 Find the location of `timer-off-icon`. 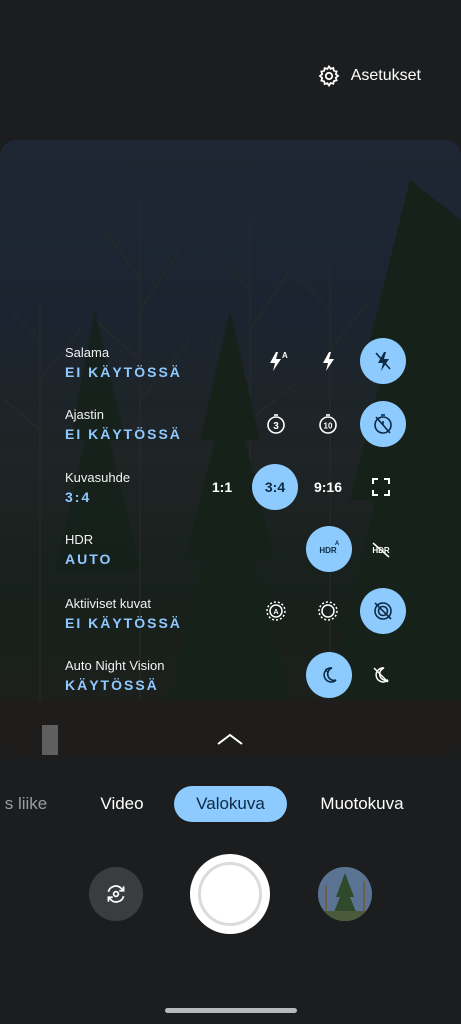

timer-off-icon is located at coordinates (383, 424).